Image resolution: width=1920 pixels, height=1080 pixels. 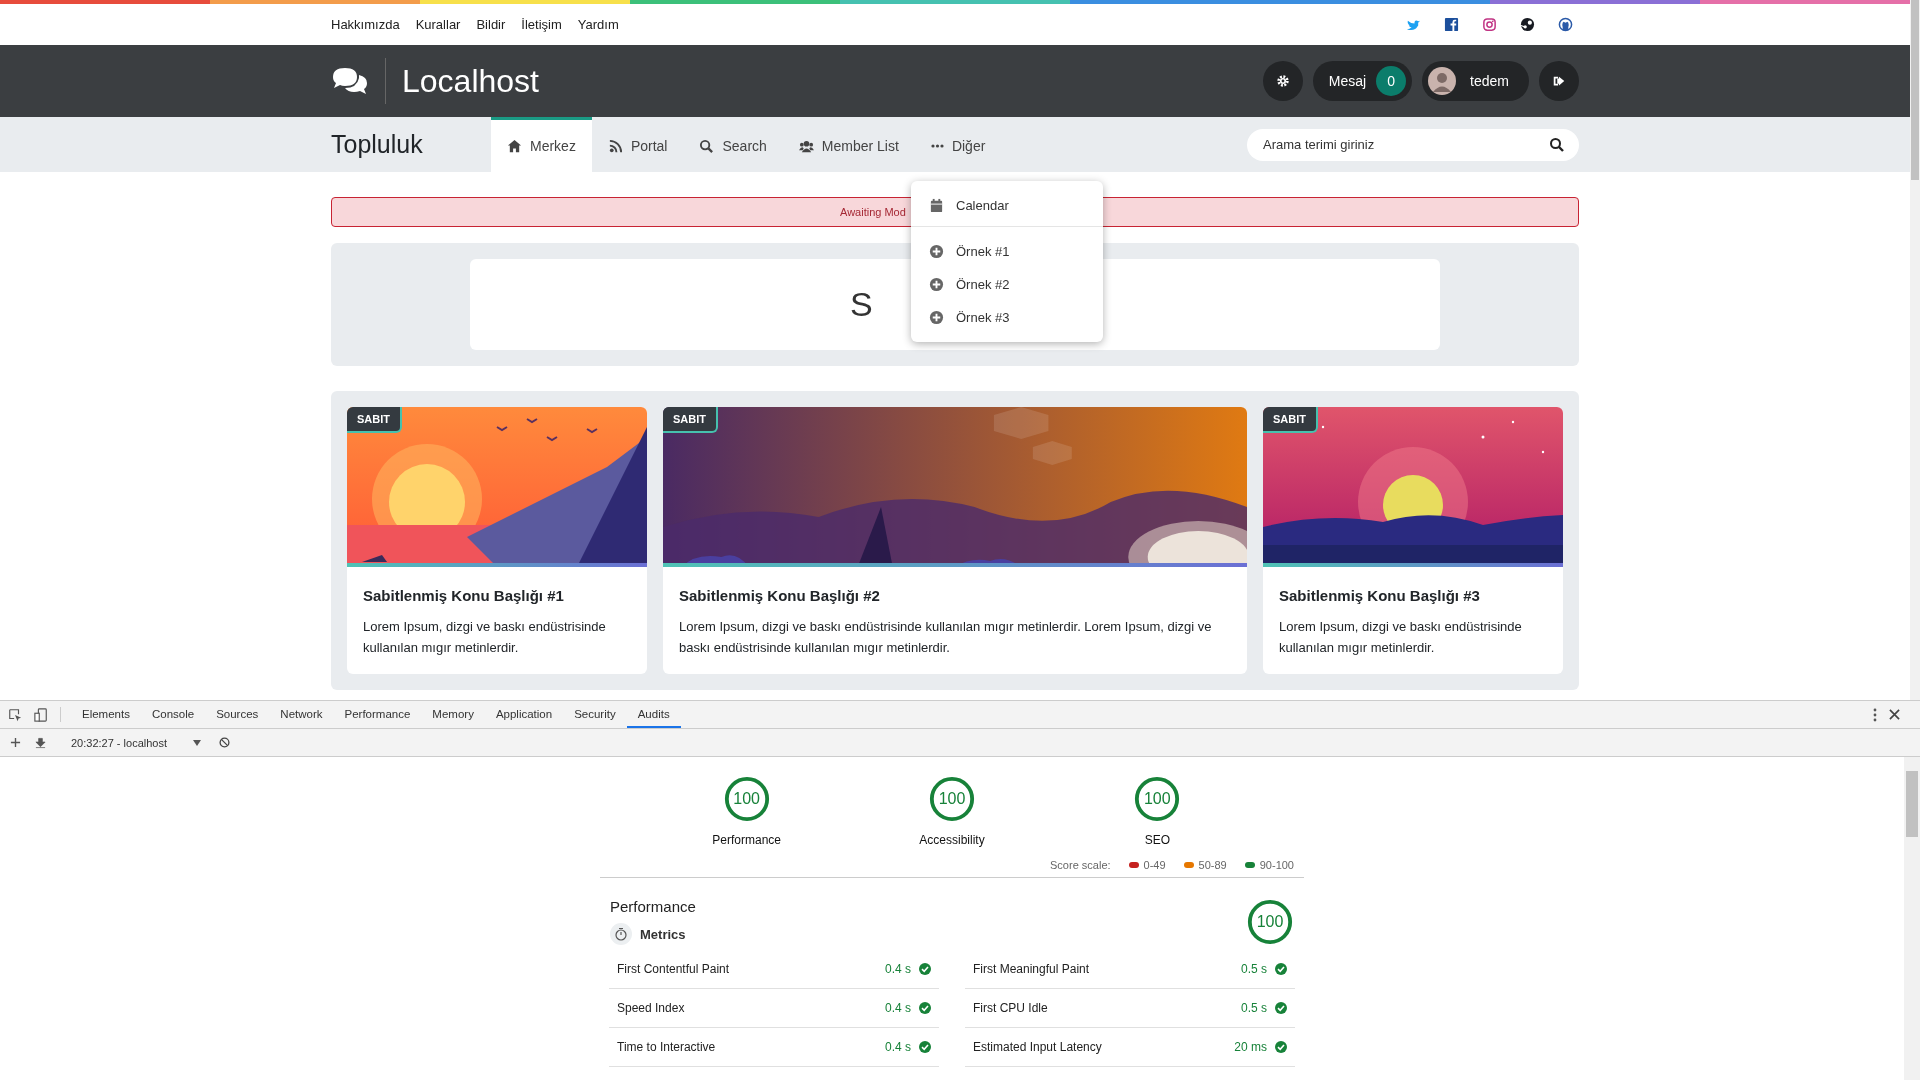 What do you see at coordinates (497, 540) in the screenshot?
I see `pinned-topic-card: SABIT Sabitlenmiş Konu Başlığı #1 Lorem Ipsum, dizgi ve baskı endüstrisinde kullanılan mıgır metinlerdir.` at bounding box center [497, 540].